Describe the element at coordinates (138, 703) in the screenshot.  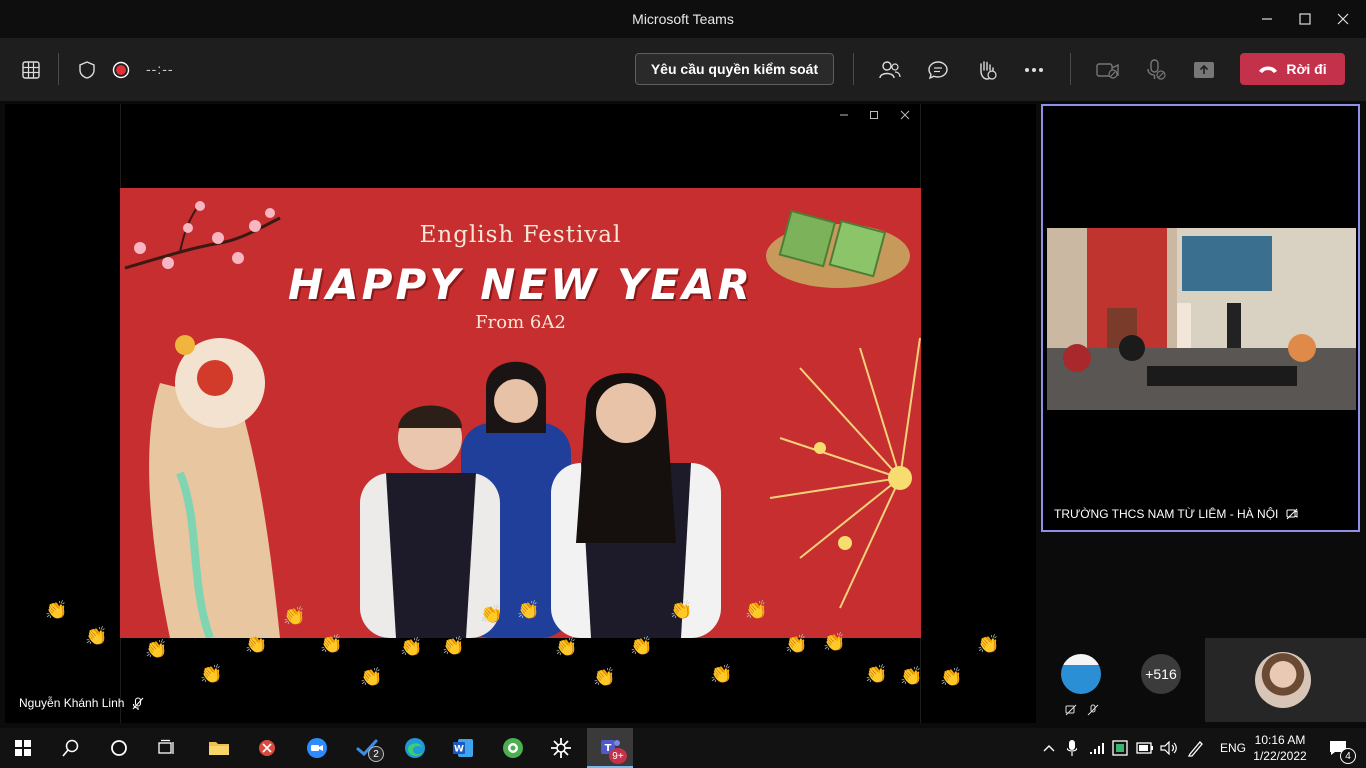
I see `muted-mic-icon` at that location.